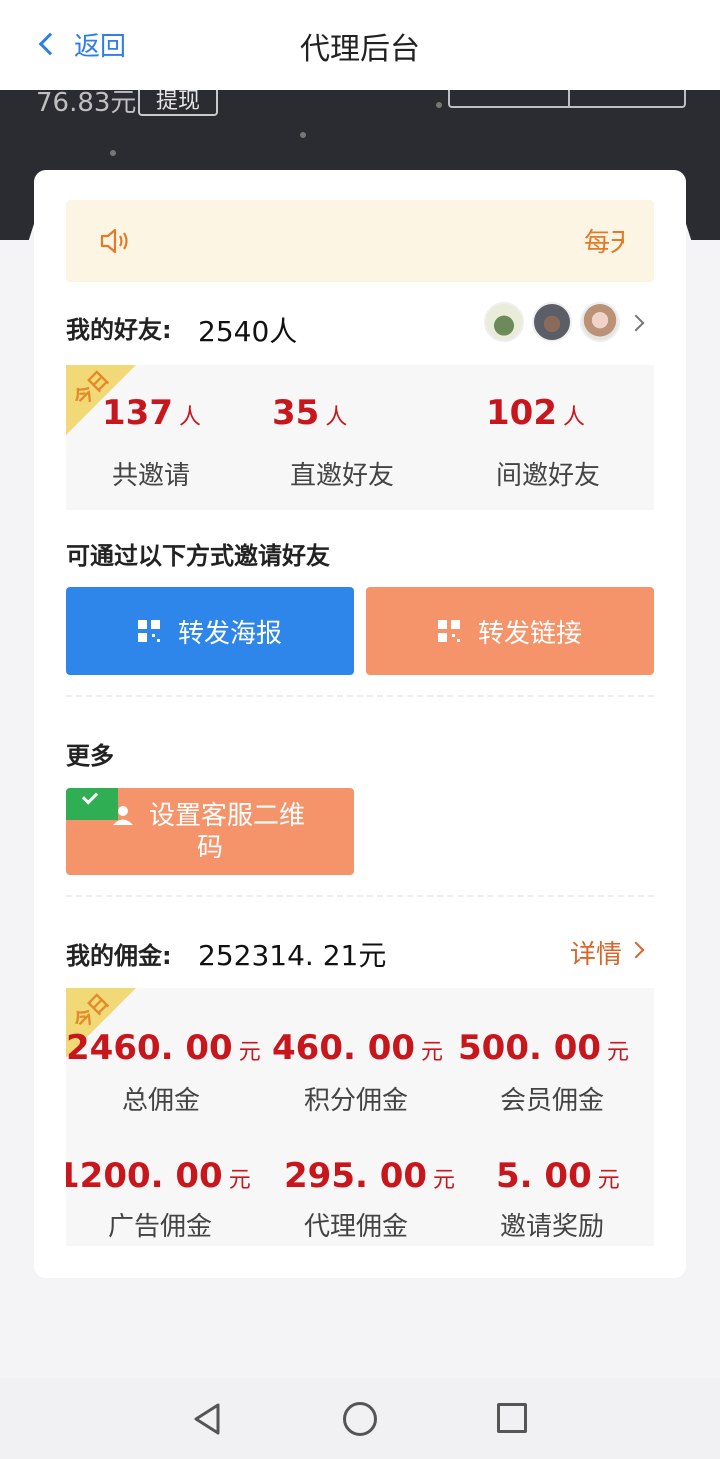 Image resolution: width=720 pixels, height=1459 pixels. Describe the element at coordinates (360, 437) in the screenshot. I see `friends-today-stats: 今日 137 人 共邀请 35 人 直邀好友 102 人 间邀好友` at that location.